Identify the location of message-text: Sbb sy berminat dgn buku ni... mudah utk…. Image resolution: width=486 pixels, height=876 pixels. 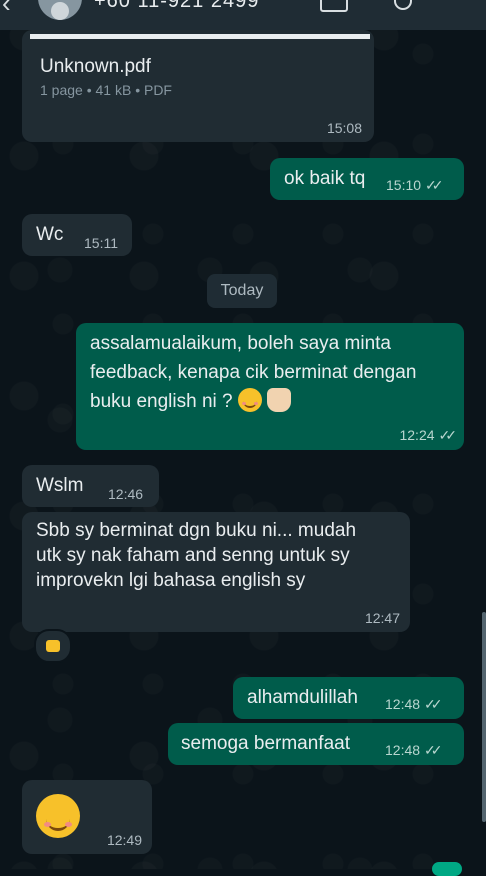
(196, 555).